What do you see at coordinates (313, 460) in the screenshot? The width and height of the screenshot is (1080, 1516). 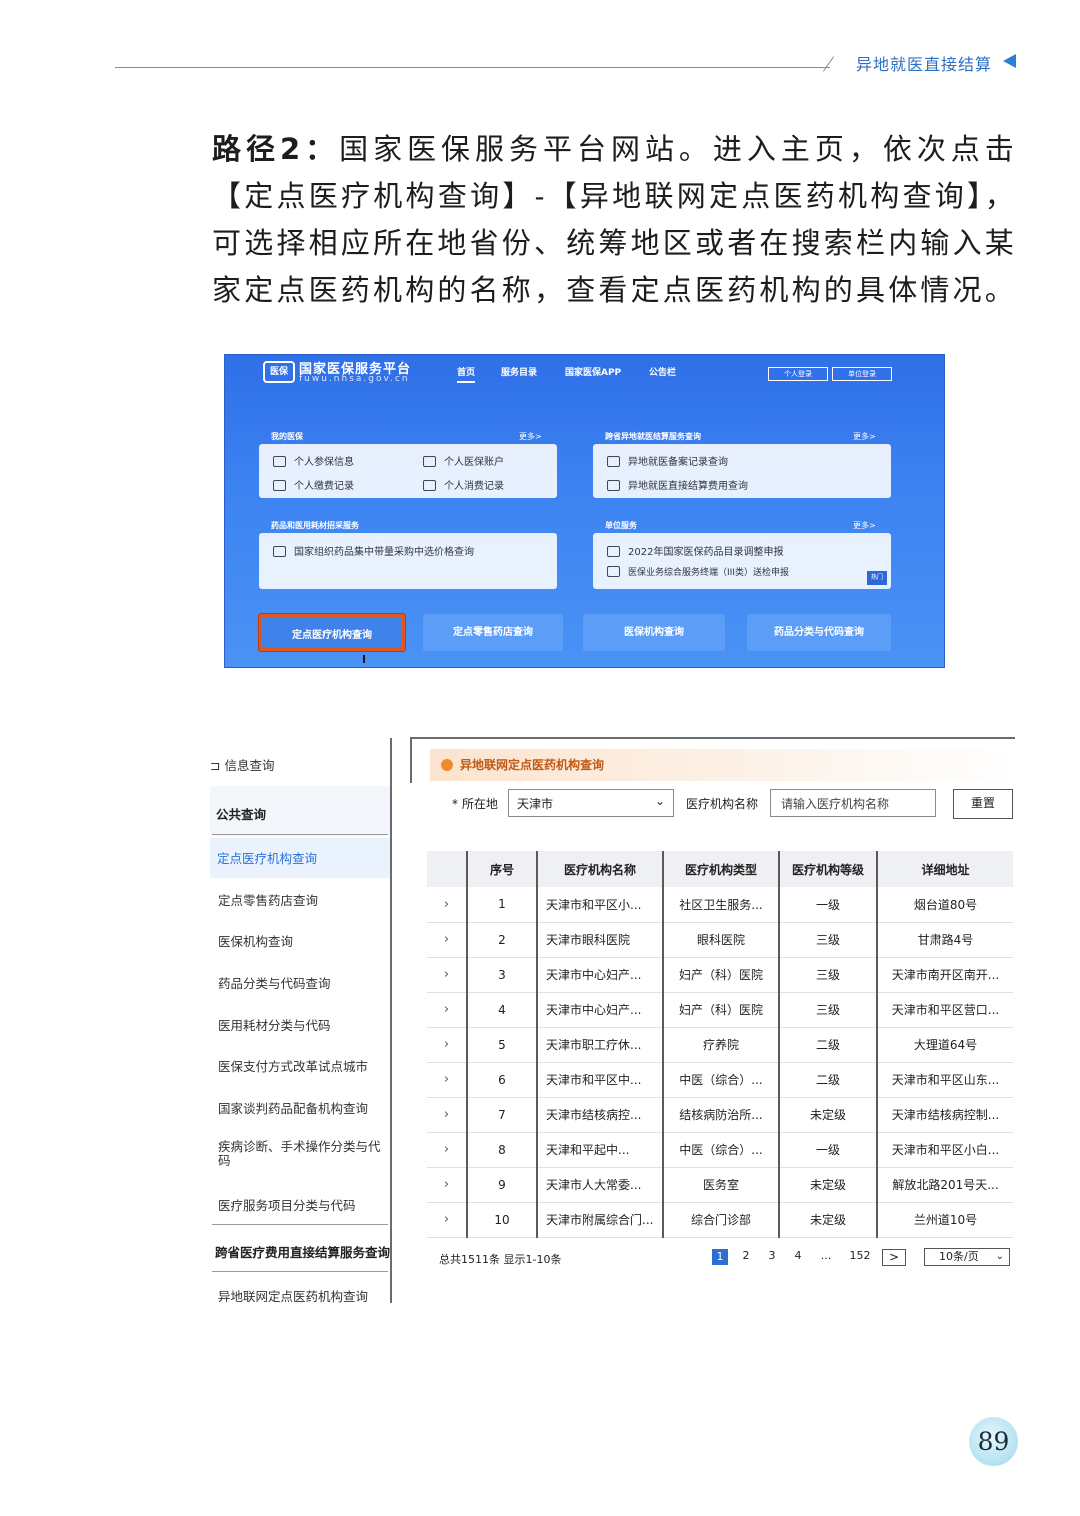 I see `link-personal-insured-info: 个人参保信息` at bounding box center [313, 460].